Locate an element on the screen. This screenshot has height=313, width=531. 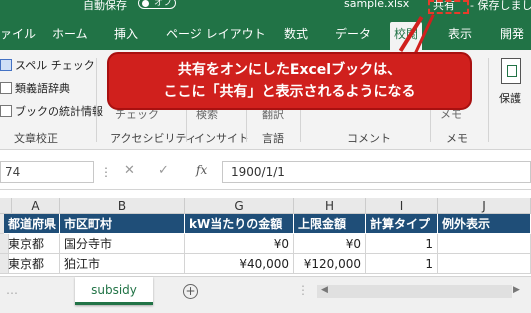
autosave-toggle: オフ is located at coordinates (157, 4).